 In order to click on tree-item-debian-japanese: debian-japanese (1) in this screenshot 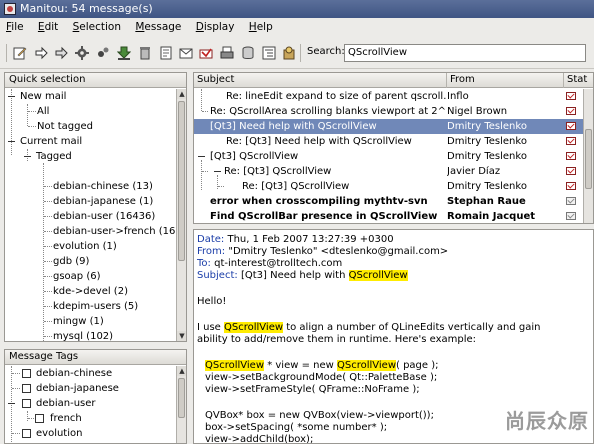, I will do `click(103, 201)`.